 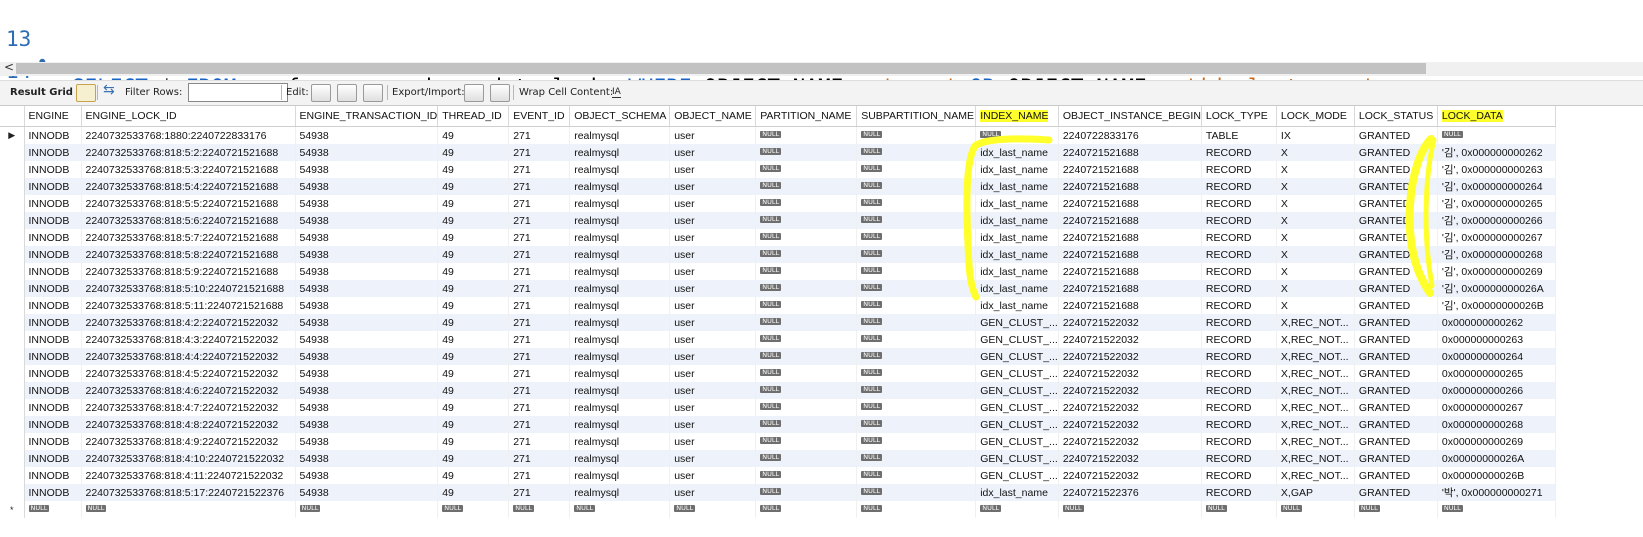 I want to click on new-cell-engine-transaction-id: NULL, so click(x=367, y=509).